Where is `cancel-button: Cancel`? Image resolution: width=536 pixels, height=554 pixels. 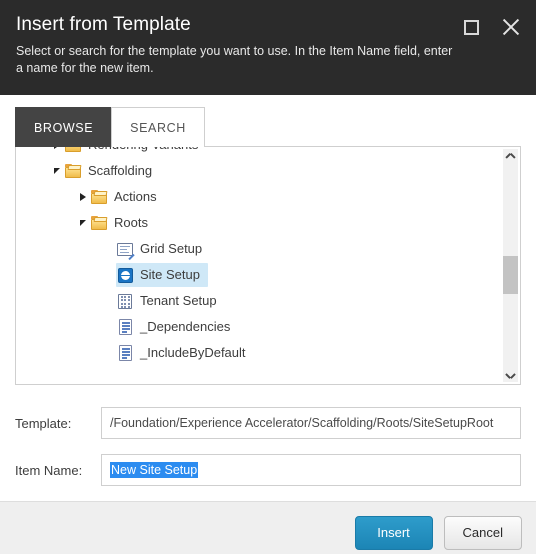 cancel-button: Cancel is located at coordinates (482, 532).